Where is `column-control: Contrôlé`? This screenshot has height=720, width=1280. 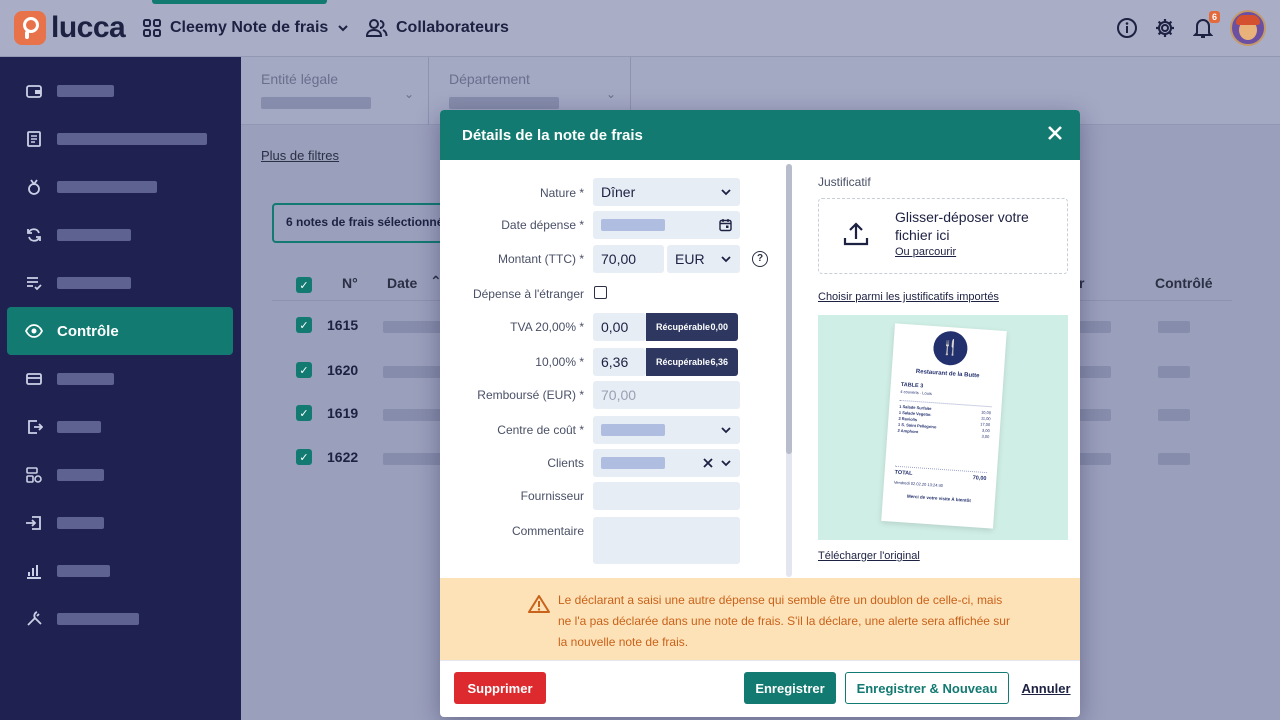 column-control: Contrôlé is located at coordinates (1184, 283).